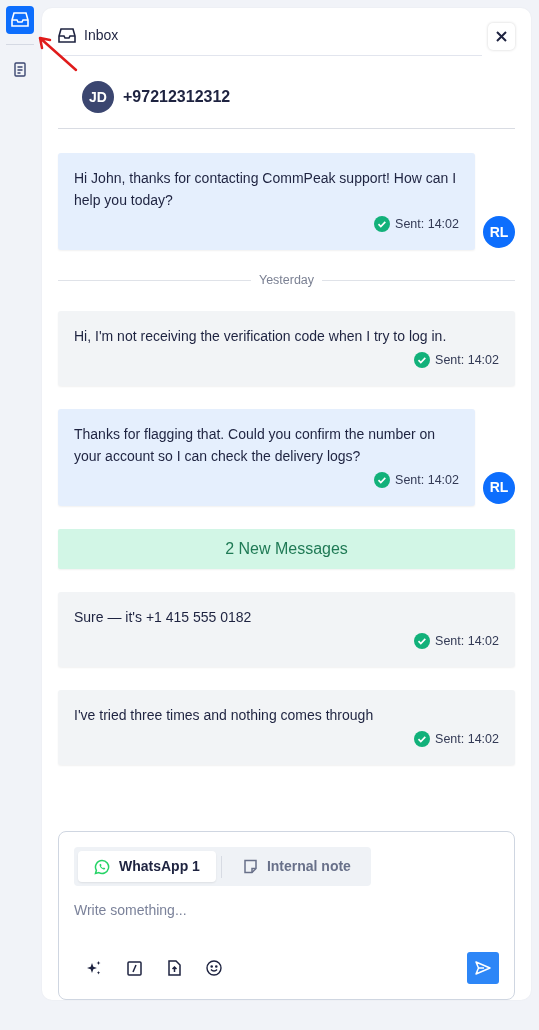  Describe the element at coordinates (261, 336) in the screenshot. I see `message-text: Hi, I'm not receiving the verification code when I try to log in.` at that location.